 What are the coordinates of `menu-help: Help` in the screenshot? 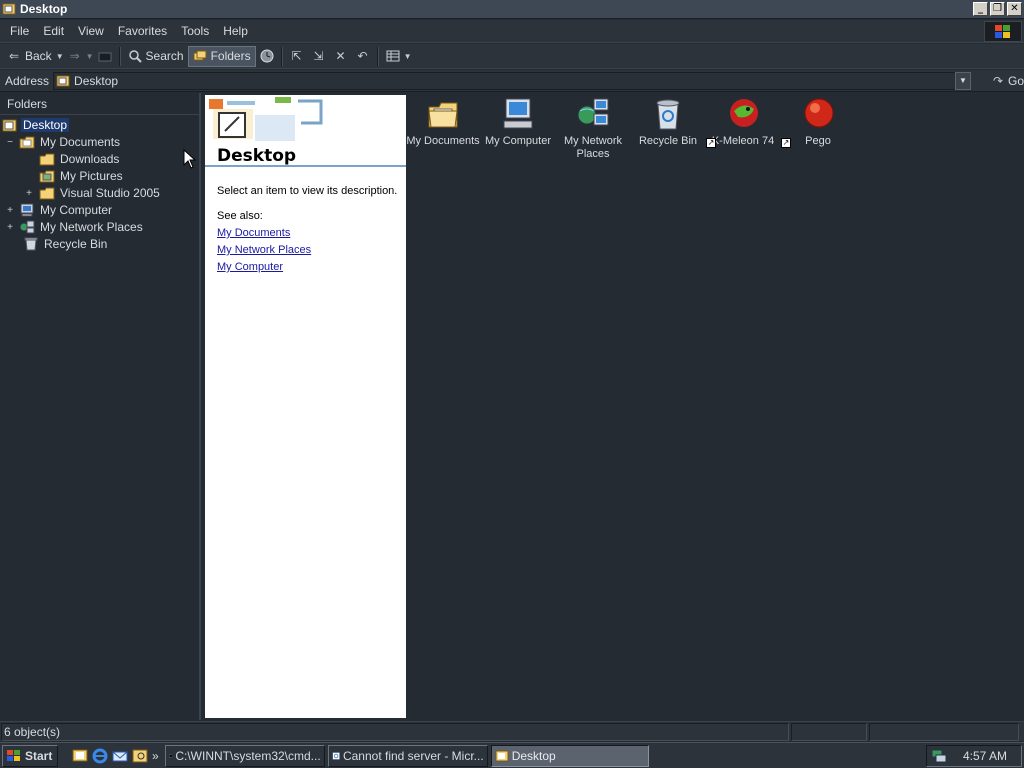 It's located at (235, 31).